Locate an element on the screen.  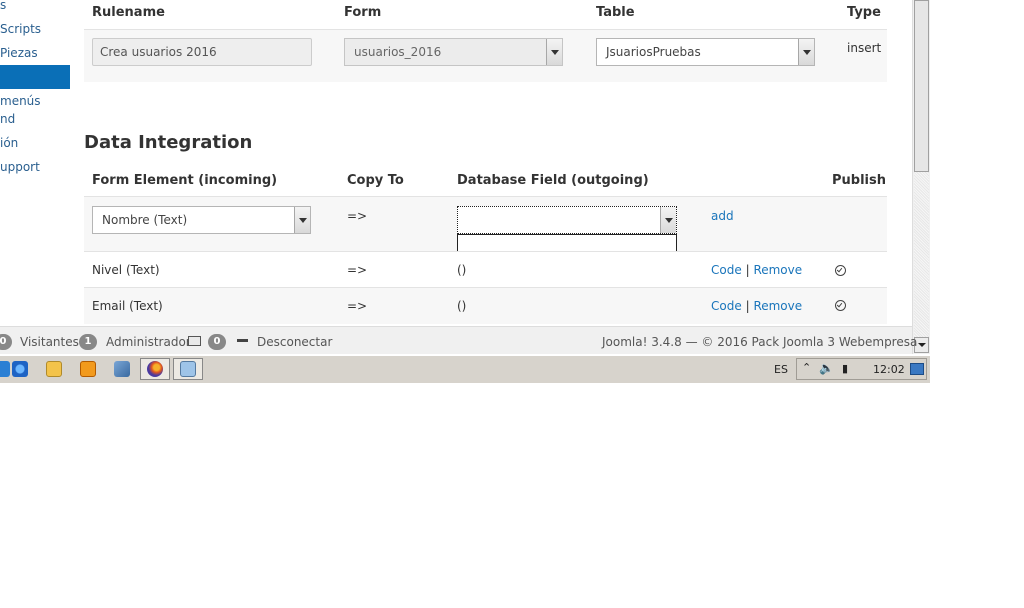
form-select: usuarios_2016 is located at coordinates (453, 52).